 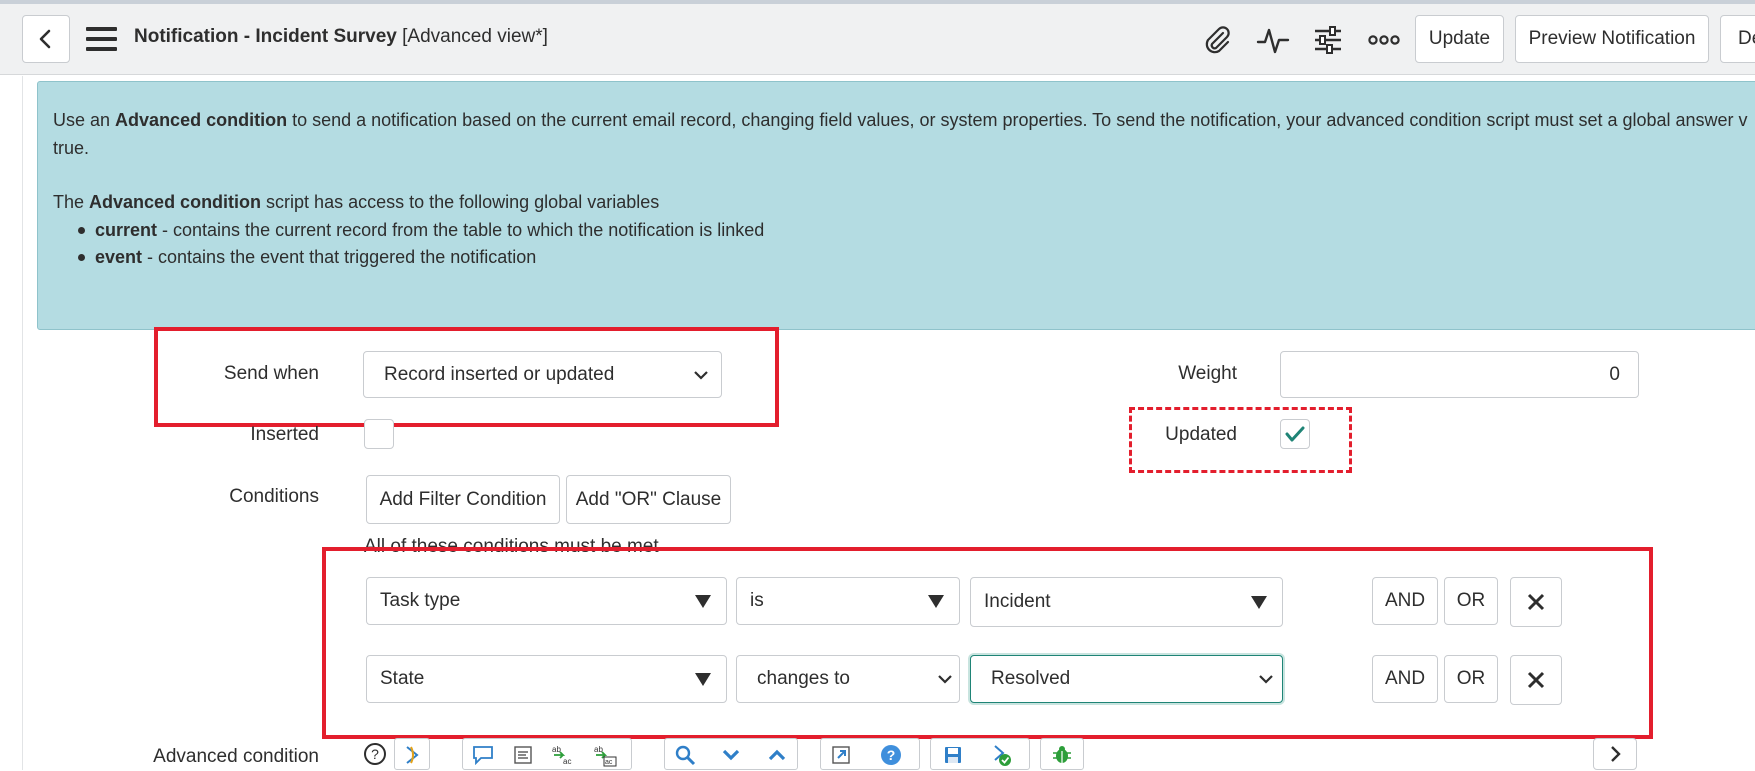 I want to click on more-options-icon, so click(x=1384, y=40).